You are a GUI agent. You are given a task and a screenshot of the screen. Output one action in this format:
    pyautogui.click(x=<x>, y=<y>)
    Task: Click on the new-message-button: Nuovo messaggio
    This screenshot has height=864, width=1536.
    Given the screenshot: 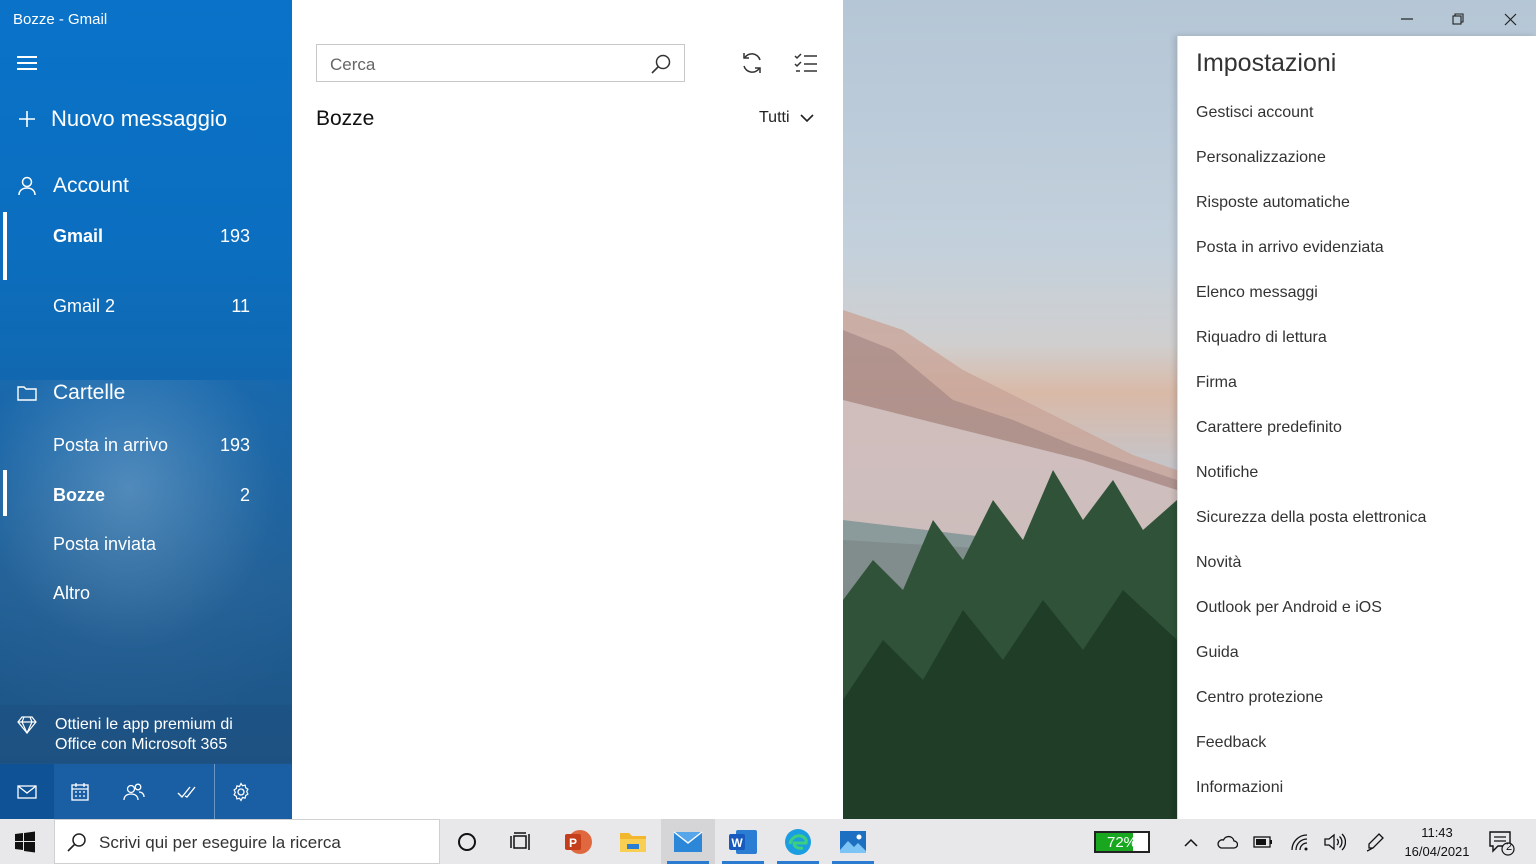 What is the action you would take?
    pyautogui.click(x=146, y=119)
    